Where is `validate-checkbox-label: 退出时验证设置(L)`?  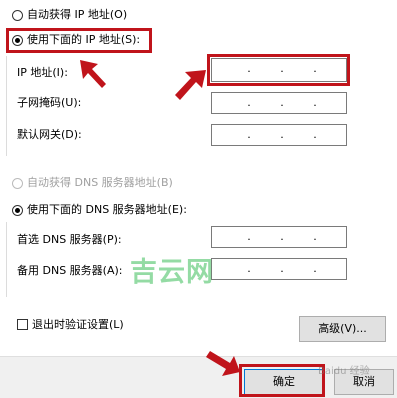 validate-checkbox-label: 退出时验证设置(L) is located at coordinates (78, 325).